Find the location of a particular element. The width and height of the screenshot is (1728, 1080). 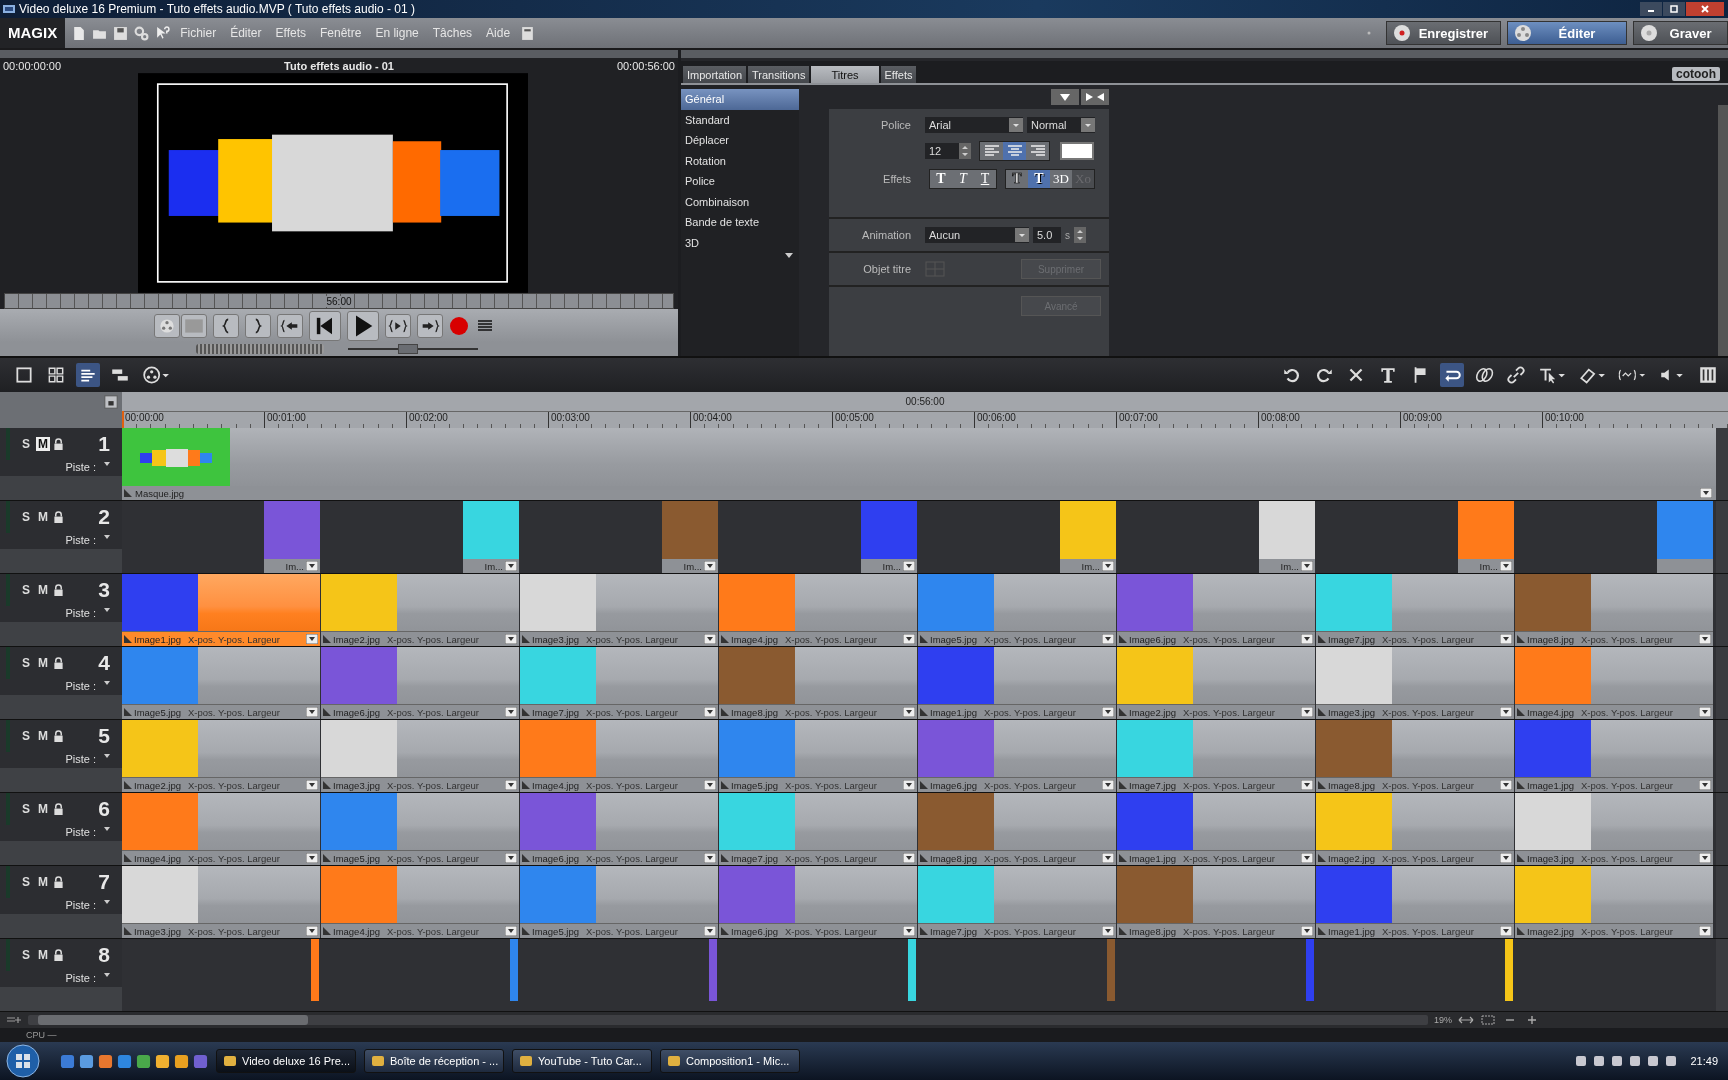

help-pointer-icon is located at coordinates (163, 33).